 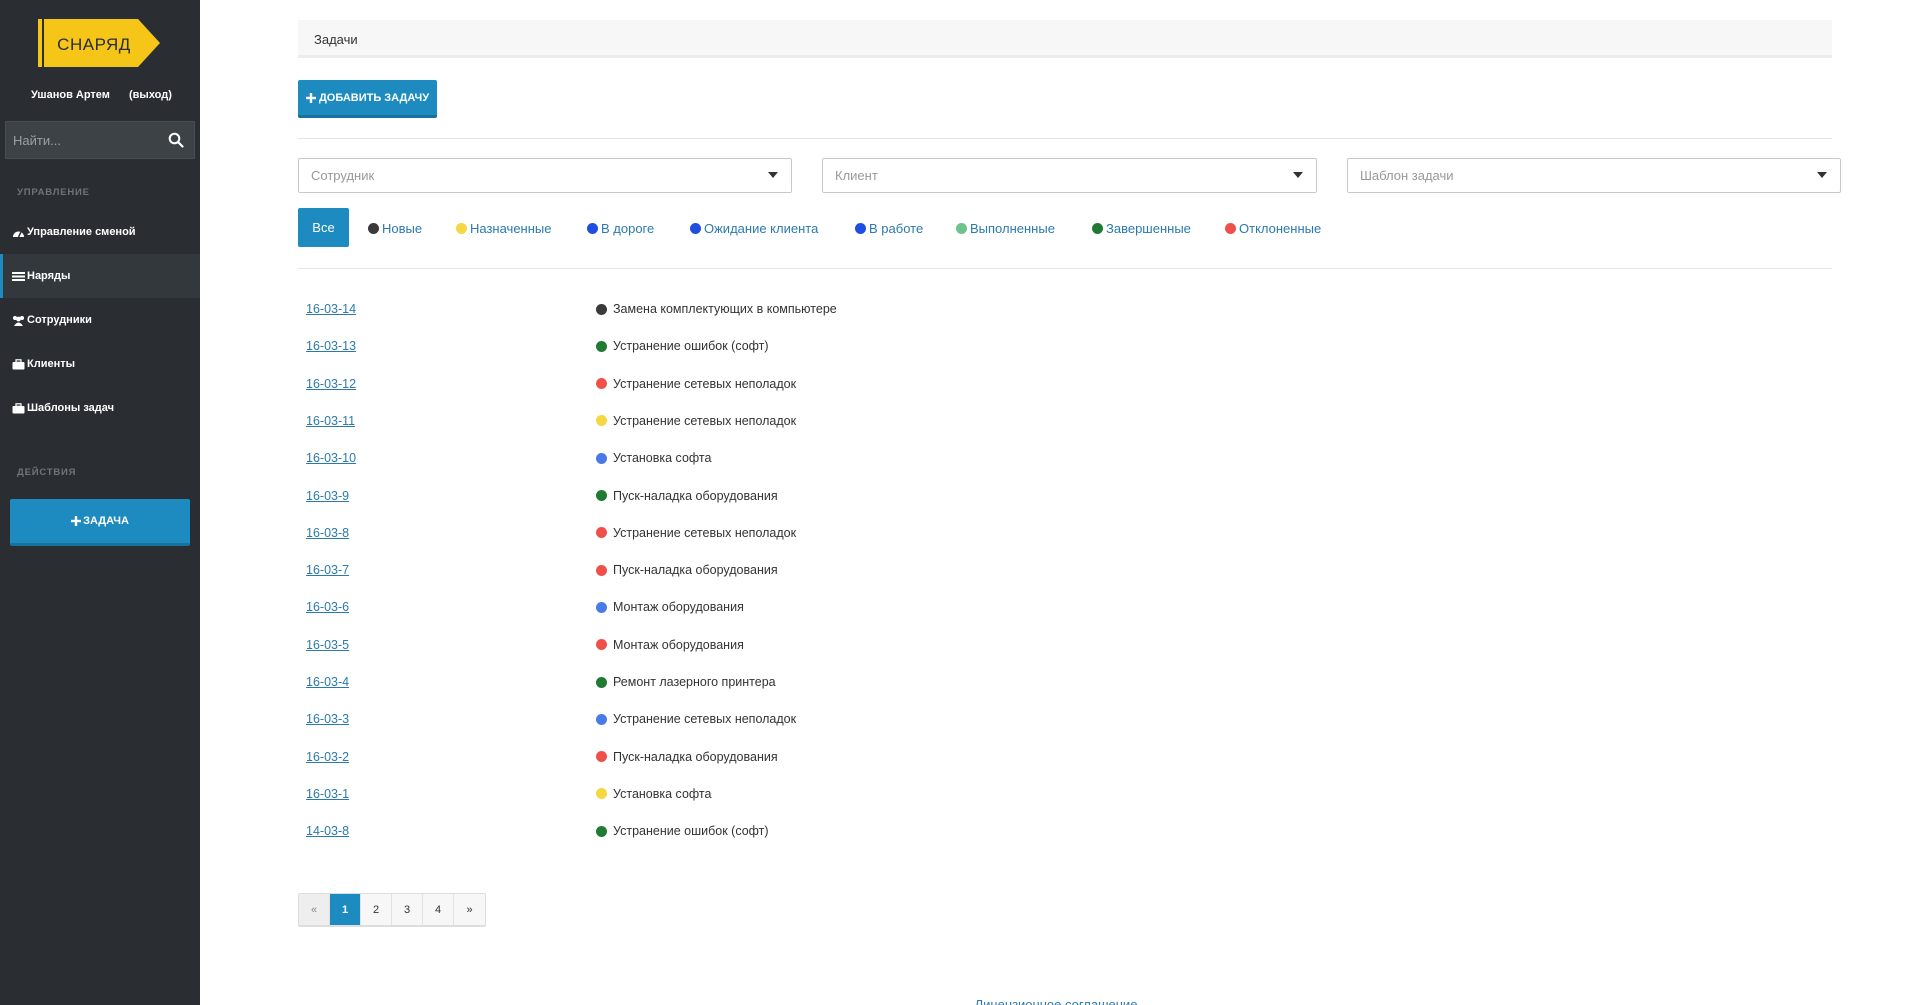 What do you see at coordinates (469, 909) in the screenshot?
I see `pagination-next: »` at bounding box center [469, 909].